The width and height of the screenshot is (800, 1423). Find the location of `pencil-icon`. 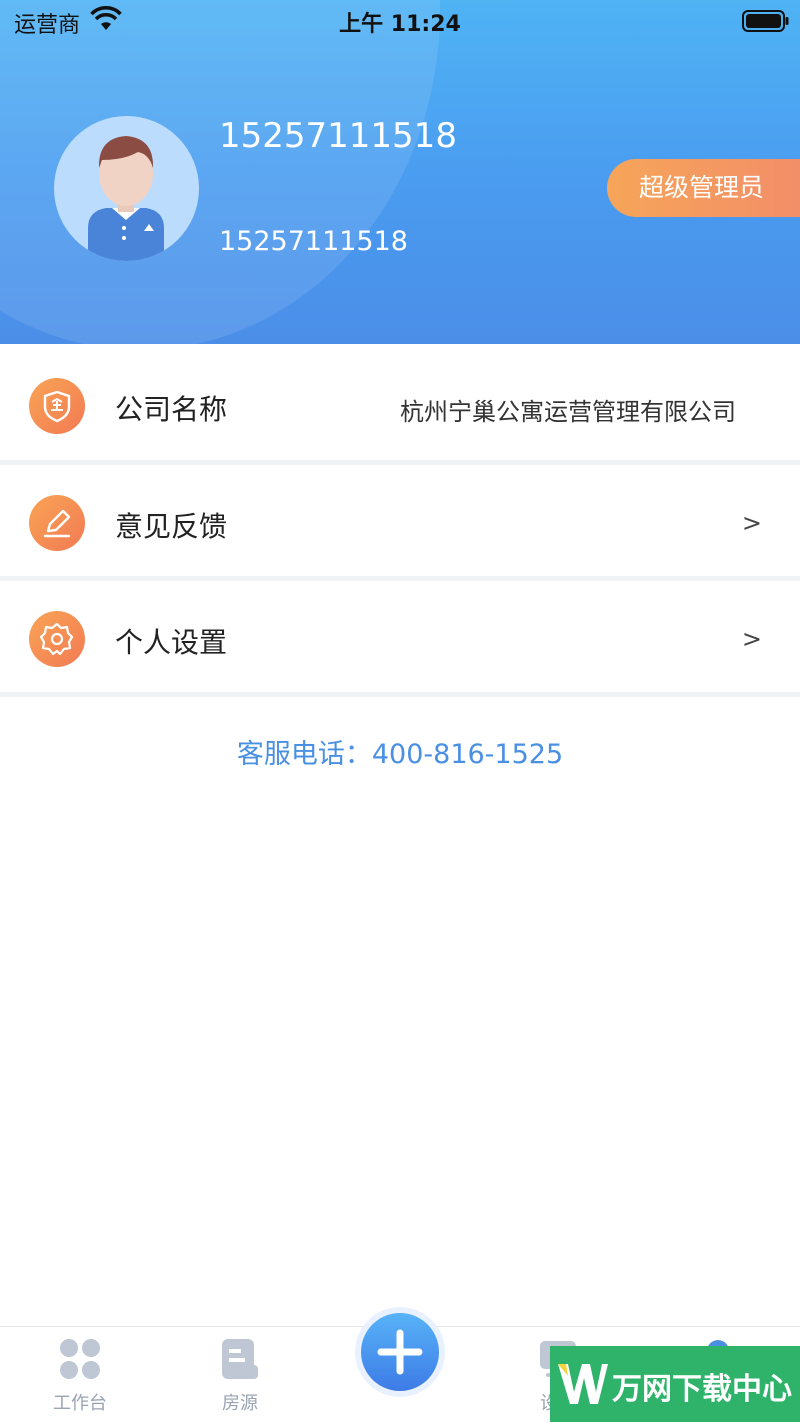

pencil-icon is located at coordinates (57, 523).